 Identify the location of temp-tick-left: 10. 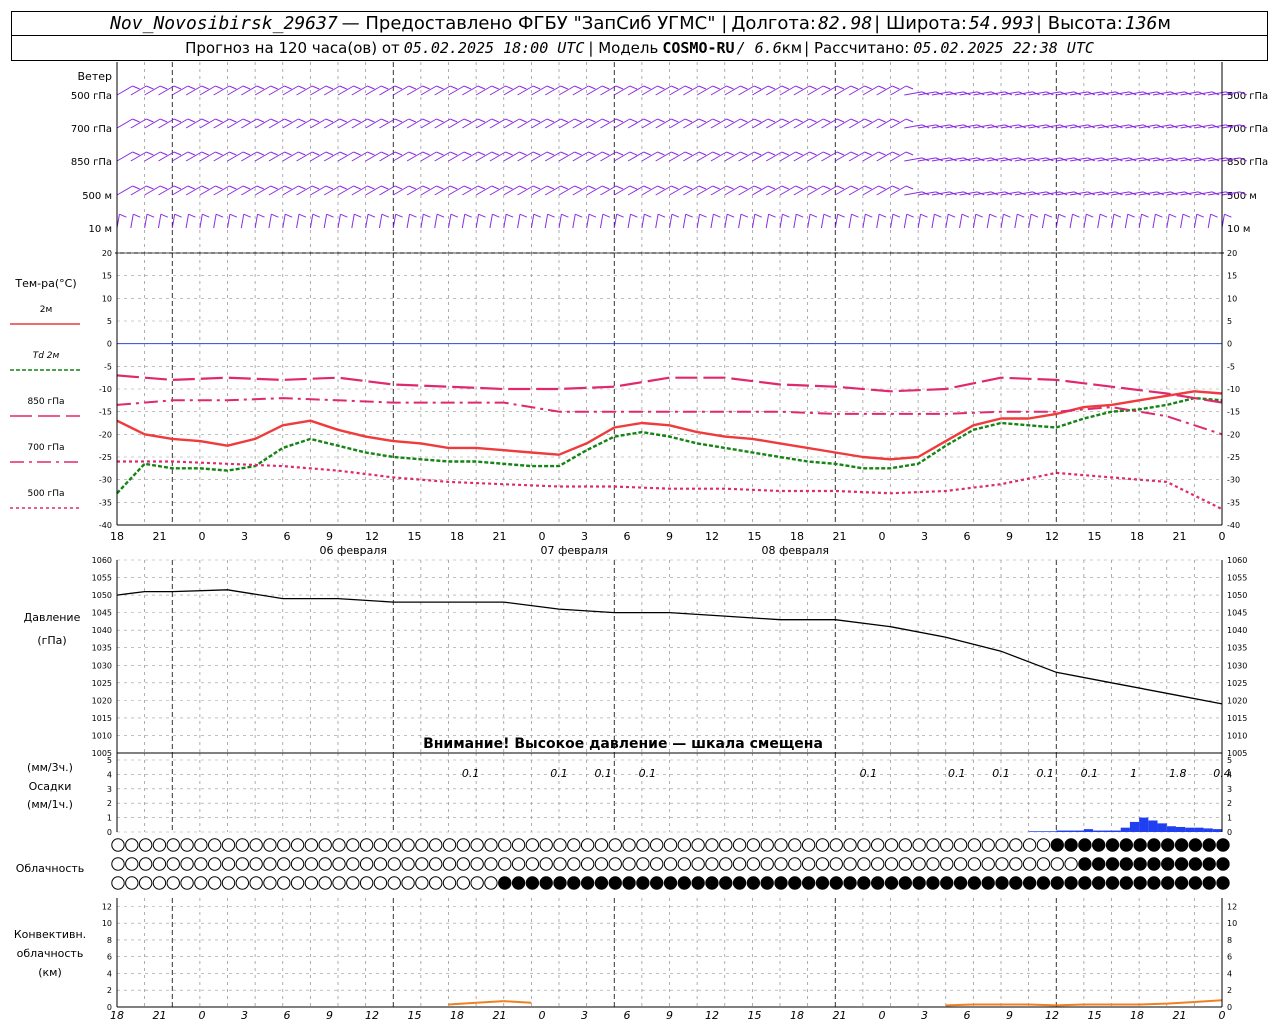
(107, 298).